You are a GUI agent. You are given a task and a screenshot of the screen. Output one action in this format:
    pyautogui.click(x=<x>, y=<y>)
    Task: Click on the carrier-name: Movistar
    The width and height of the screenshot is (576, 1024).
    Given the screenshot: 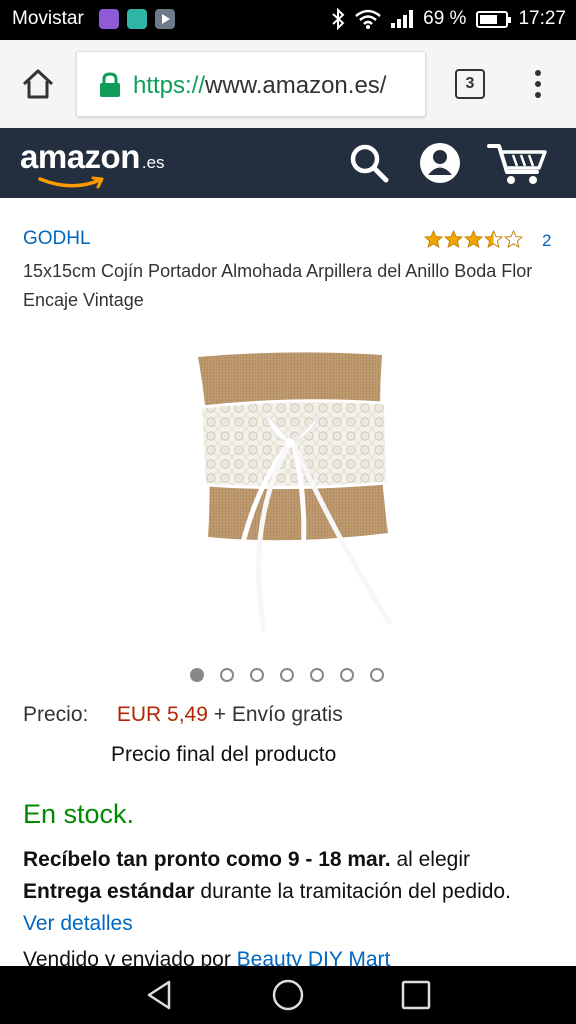 What is the action you would take?
    pyautogui.click(x=48, y=18)
    